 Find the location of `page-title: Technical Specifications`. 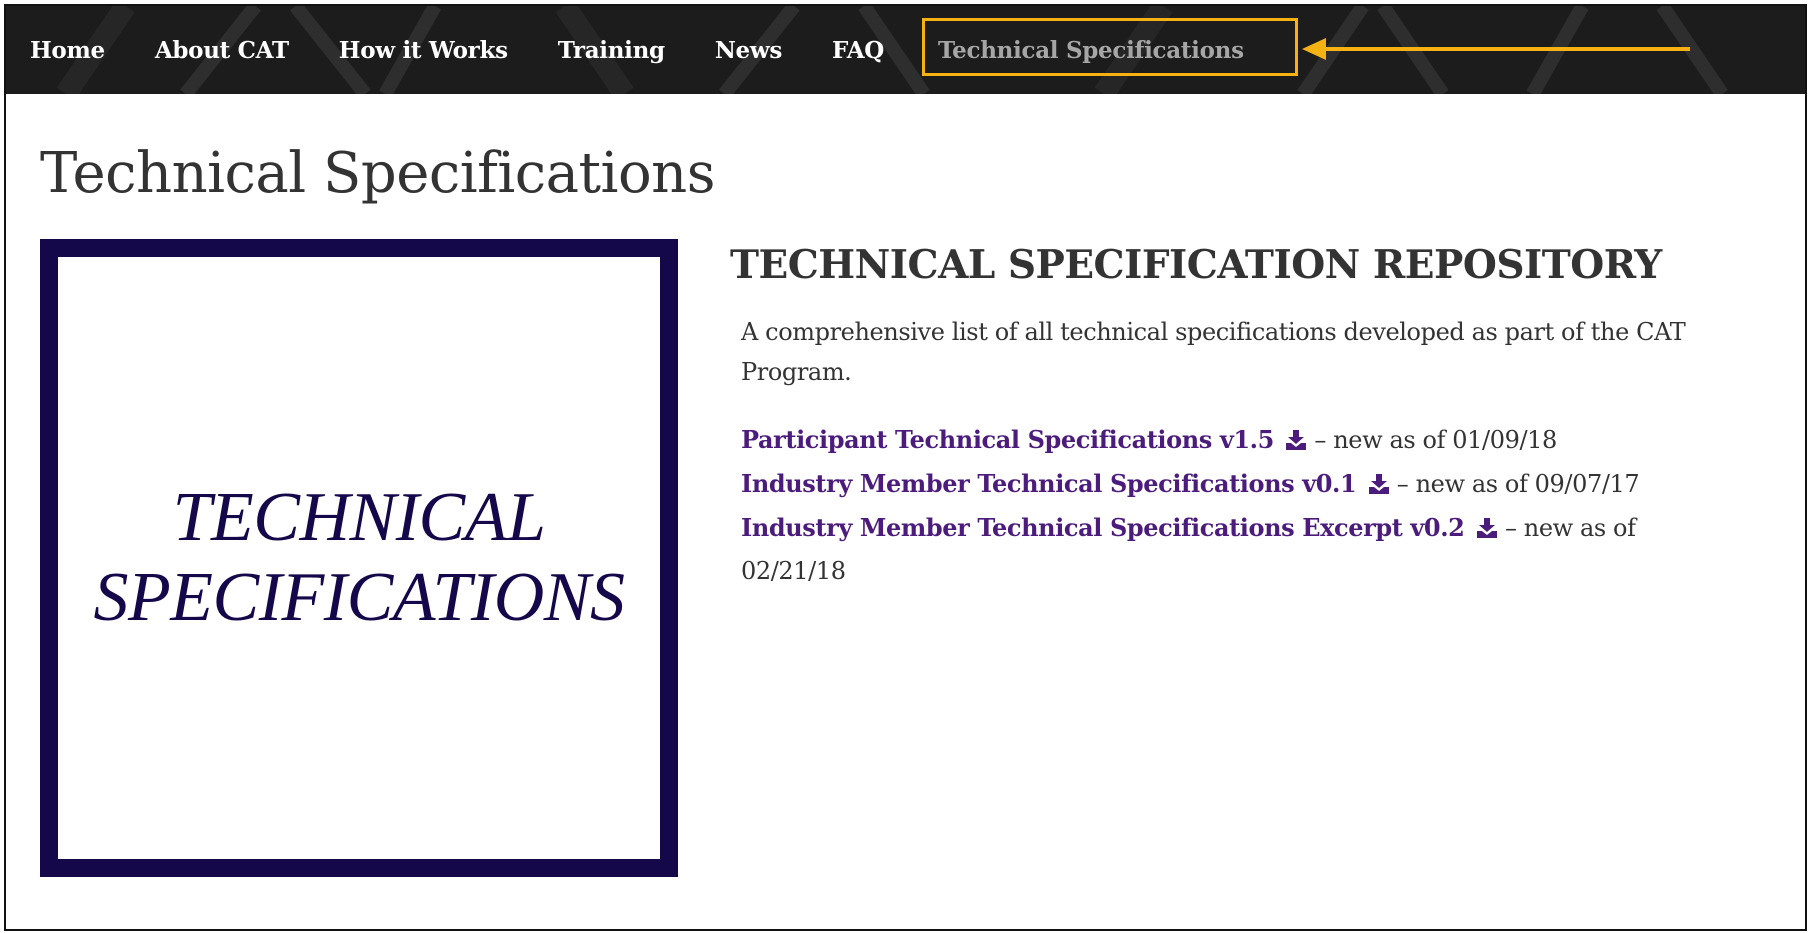

page-title: Technical Specifications is located at coordinates (377, 173).